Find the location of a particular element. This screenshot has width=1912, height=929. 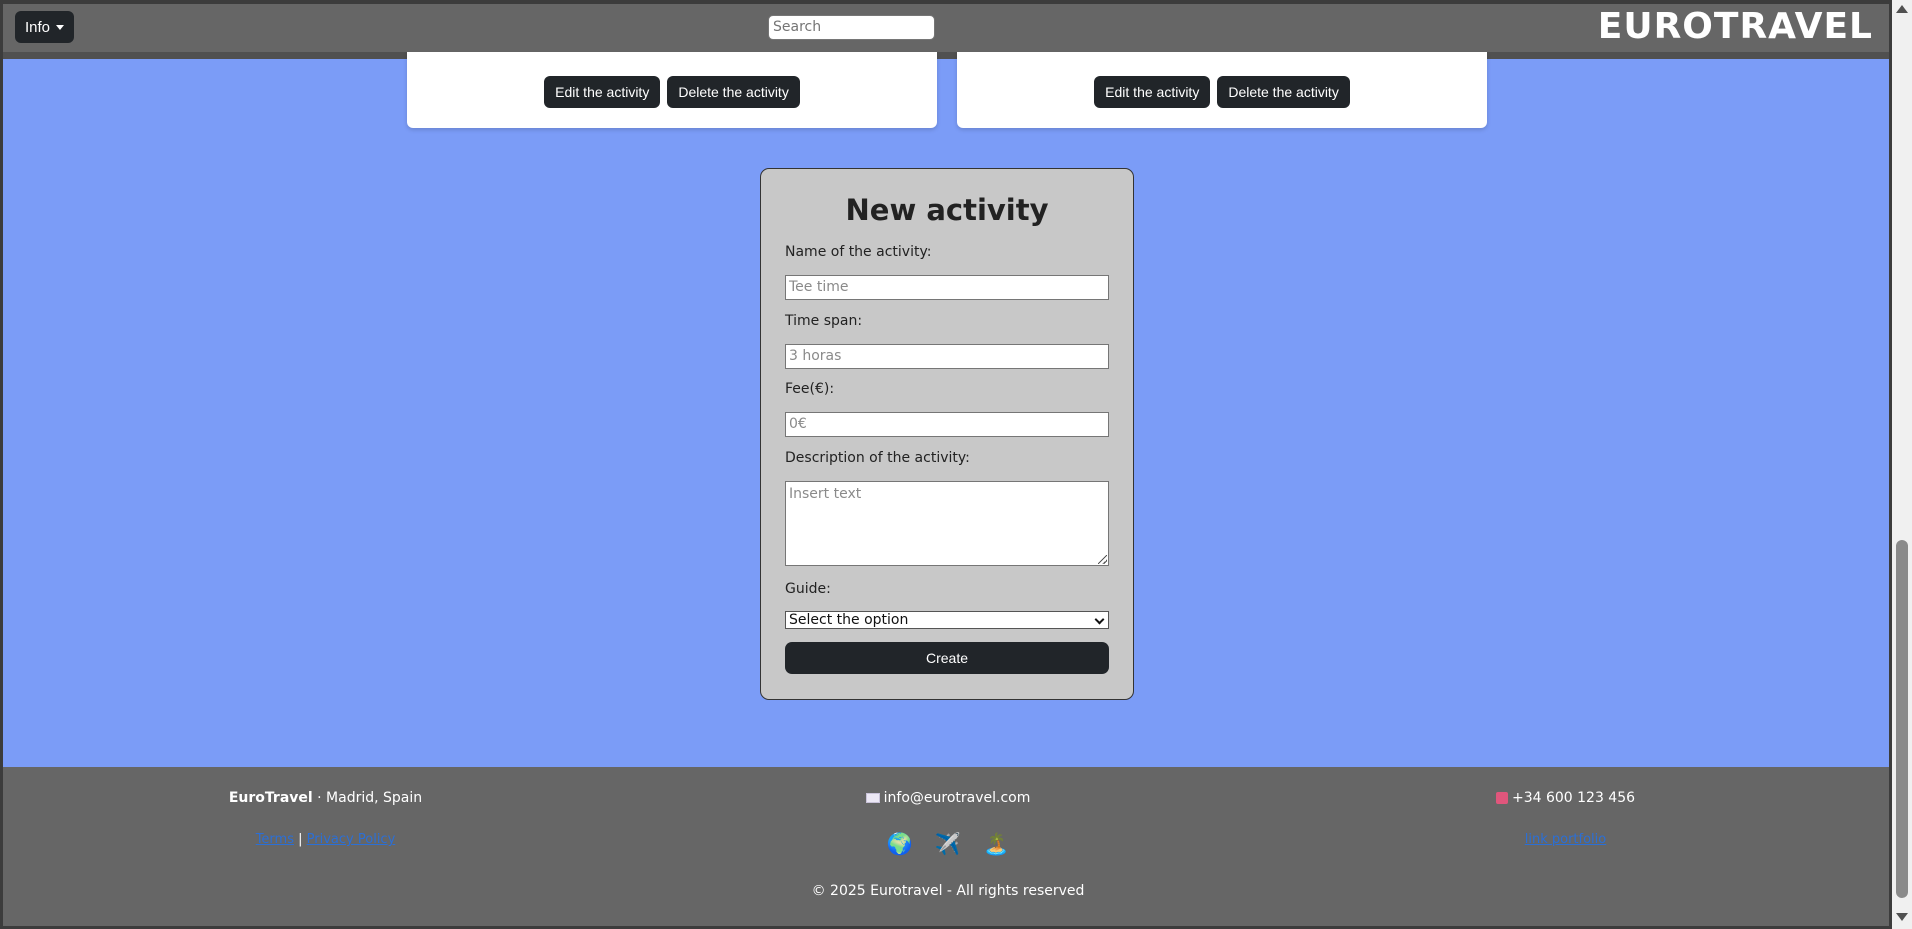

time-span-label: Time span: is located at coordinates (824, 321).